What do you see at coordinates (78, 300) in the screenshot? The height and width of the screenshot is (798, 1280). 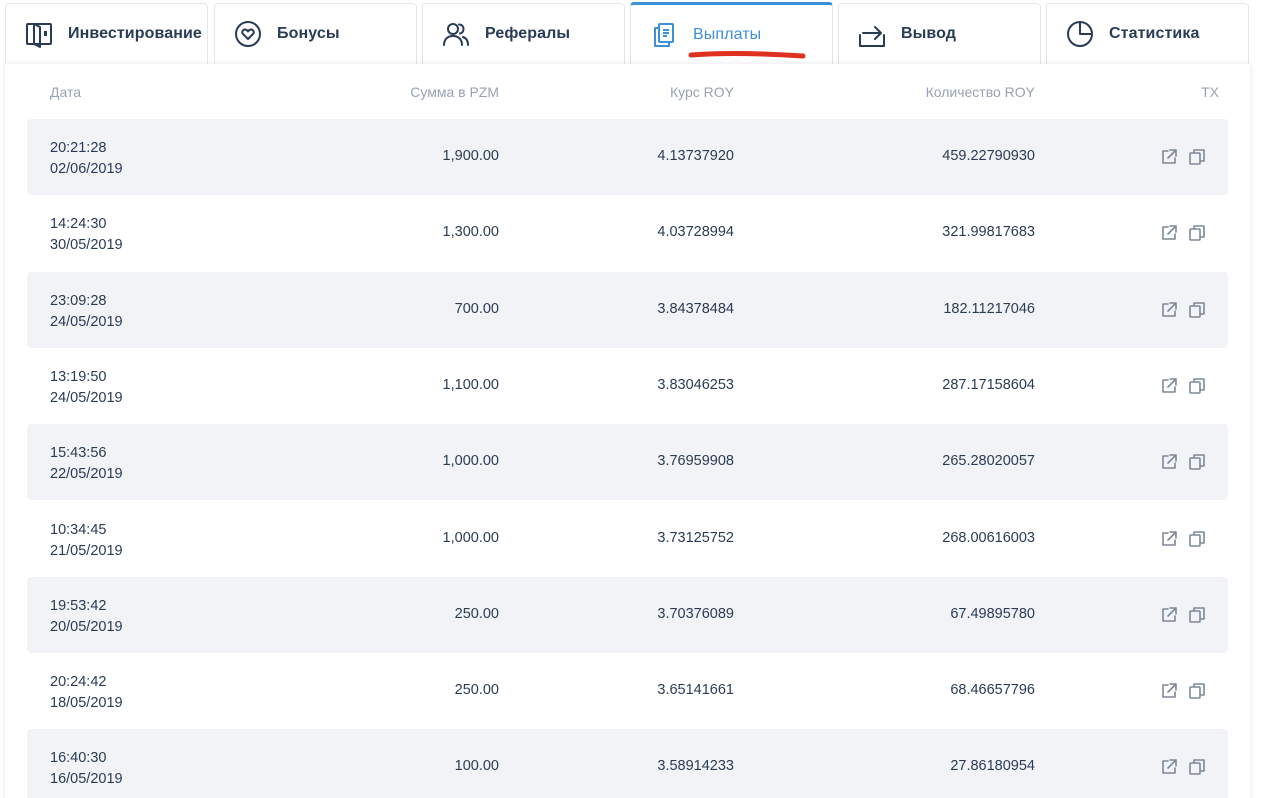 I see `time-value: 23:09:28` at bounding box center [78, 300].